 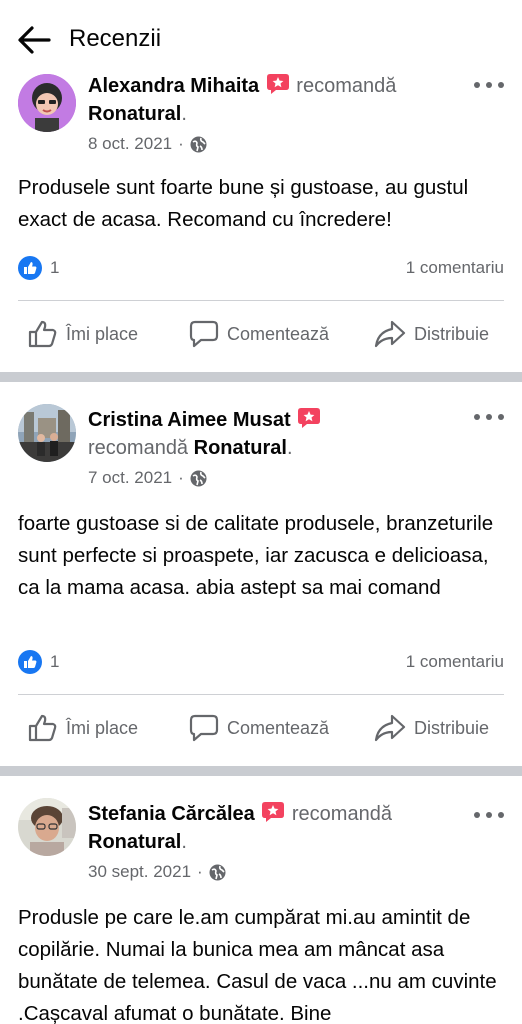 What do you see at coordinates (115, 38) in the screenshot?
I see `page-title: Recenzii` at bounding box center [115, 38].